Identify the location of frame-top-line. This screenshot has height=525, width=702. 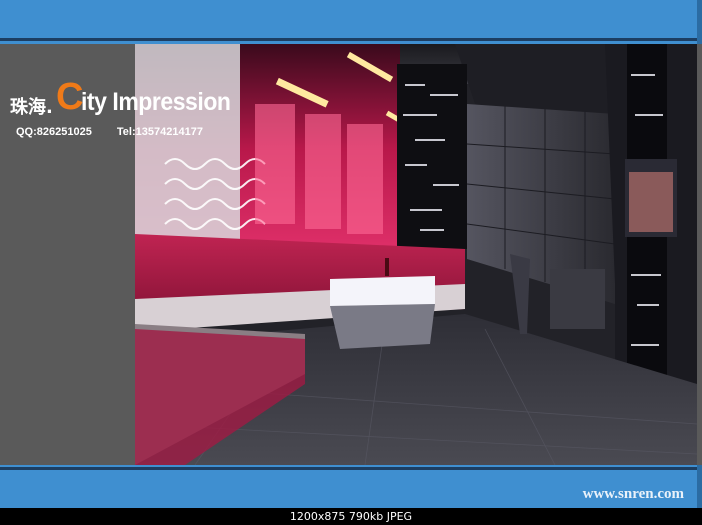
(351, 39).